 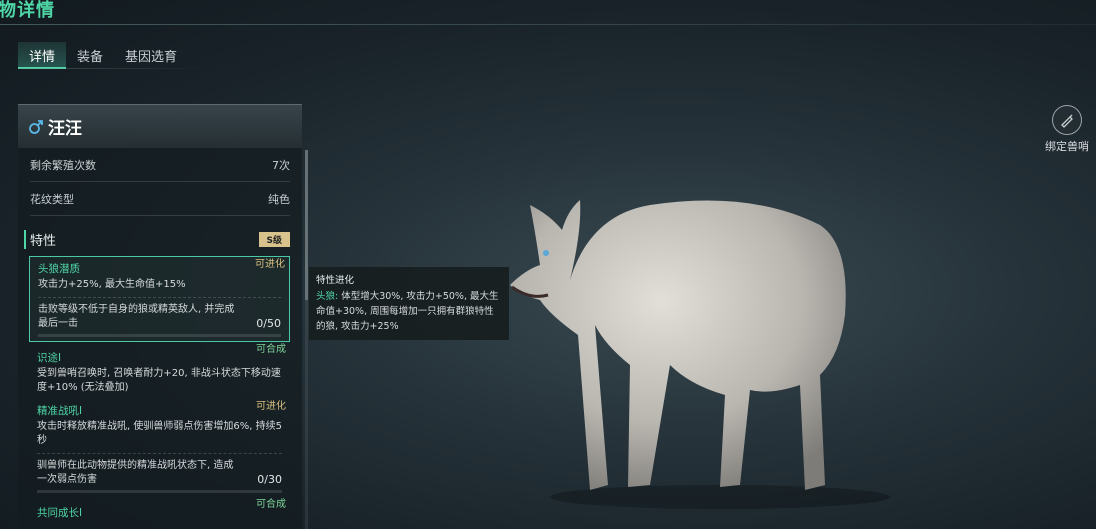 I want to click on pet-name: 汪汪, so click(x=65, y=129).